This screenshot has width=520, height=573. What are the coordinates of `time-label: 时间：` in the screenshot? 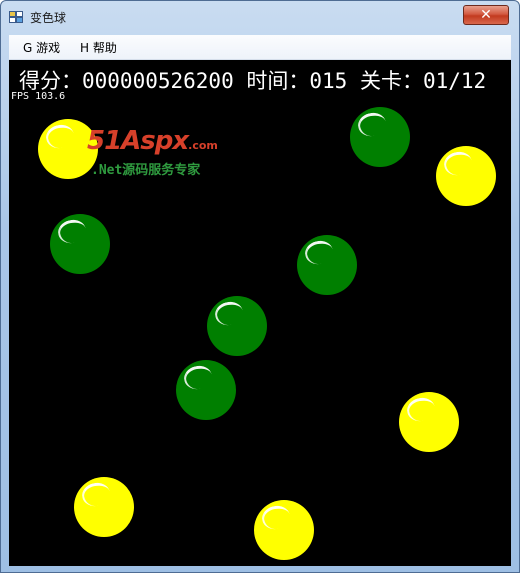 It's located at (278, 81).